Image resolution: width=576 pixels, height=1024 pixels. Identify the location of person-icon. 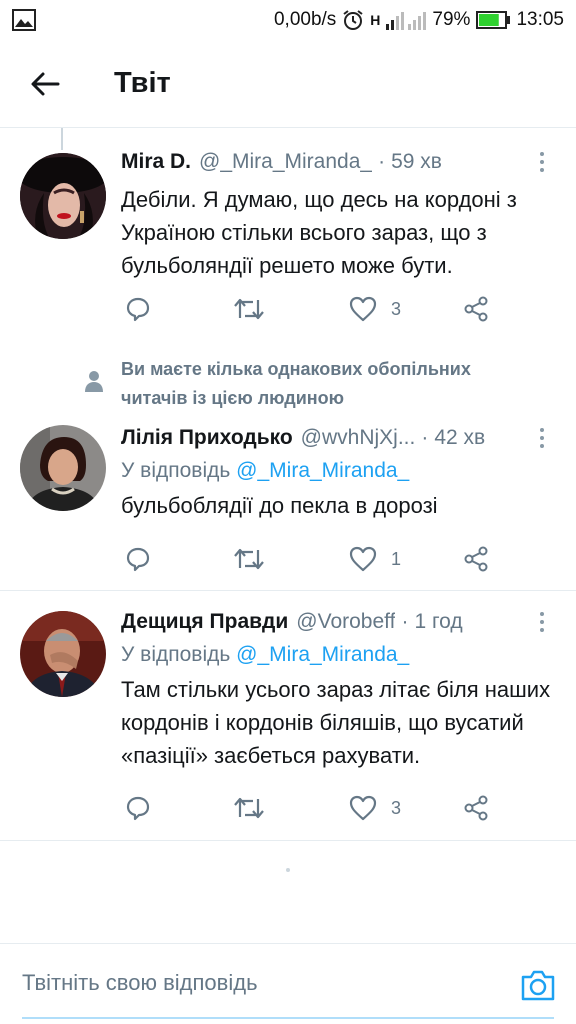
(94, 381).